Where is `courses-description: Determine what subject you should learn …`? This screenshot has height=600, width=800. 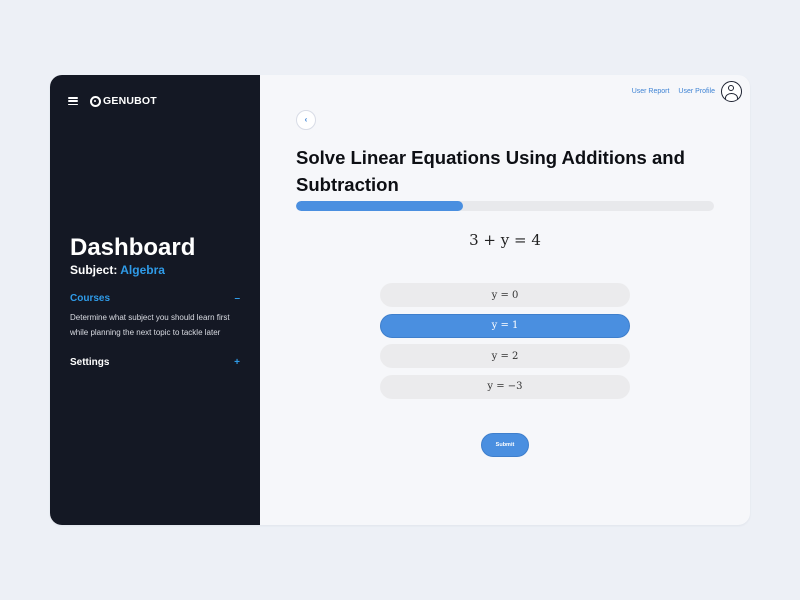 courses-description: Determine what subject you should learn … is located at coordinates (150, 325).